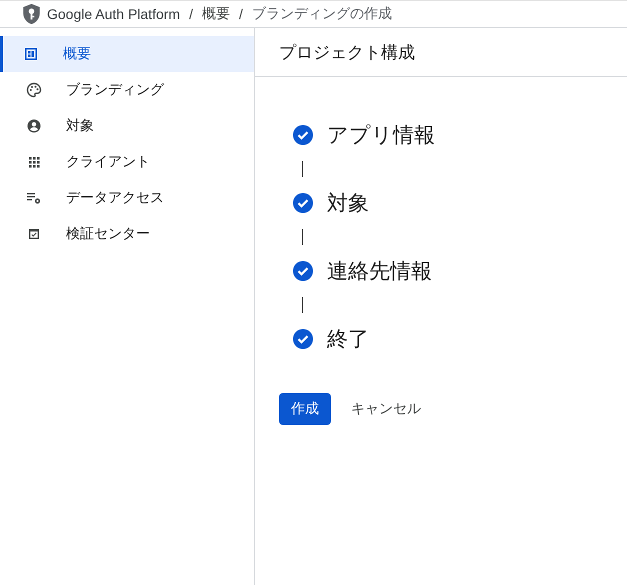 The image size is (627, 585). I want to click on cancel-button: キャンセル, so click(386, 409).